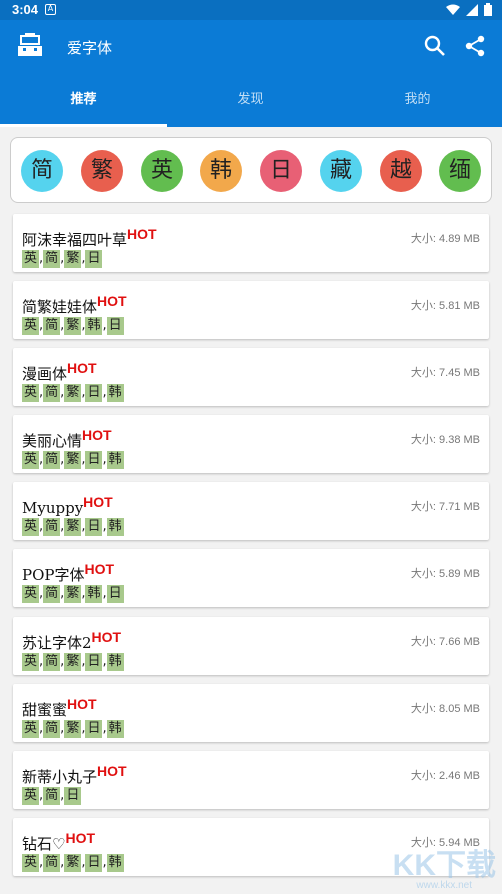 This screenshot has height=894, width=502. Describe the element at coordinates (90, 48) in the screenshot. I see `app-title: 爱字体` at that location.